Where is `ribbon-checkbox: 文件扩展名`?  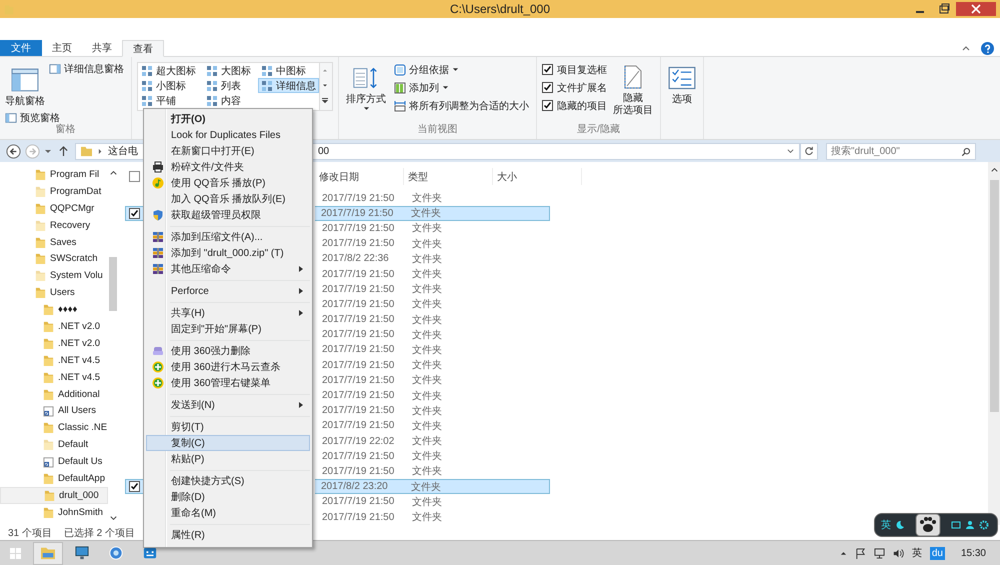
ribbon-checkbox: 文件扩展名 is located at coordinates (574, 87).